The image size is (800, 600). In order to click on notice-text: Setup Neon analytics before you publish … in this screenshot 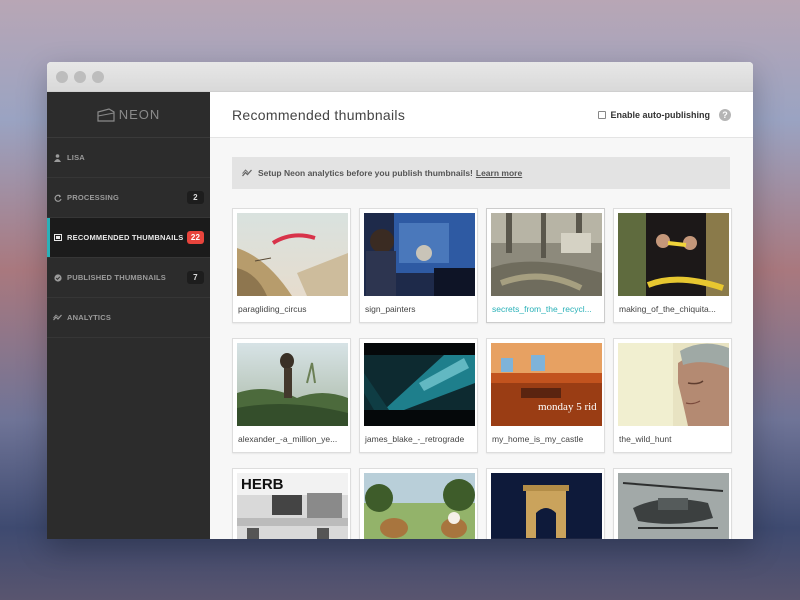, I will do `click(365, 173)`.